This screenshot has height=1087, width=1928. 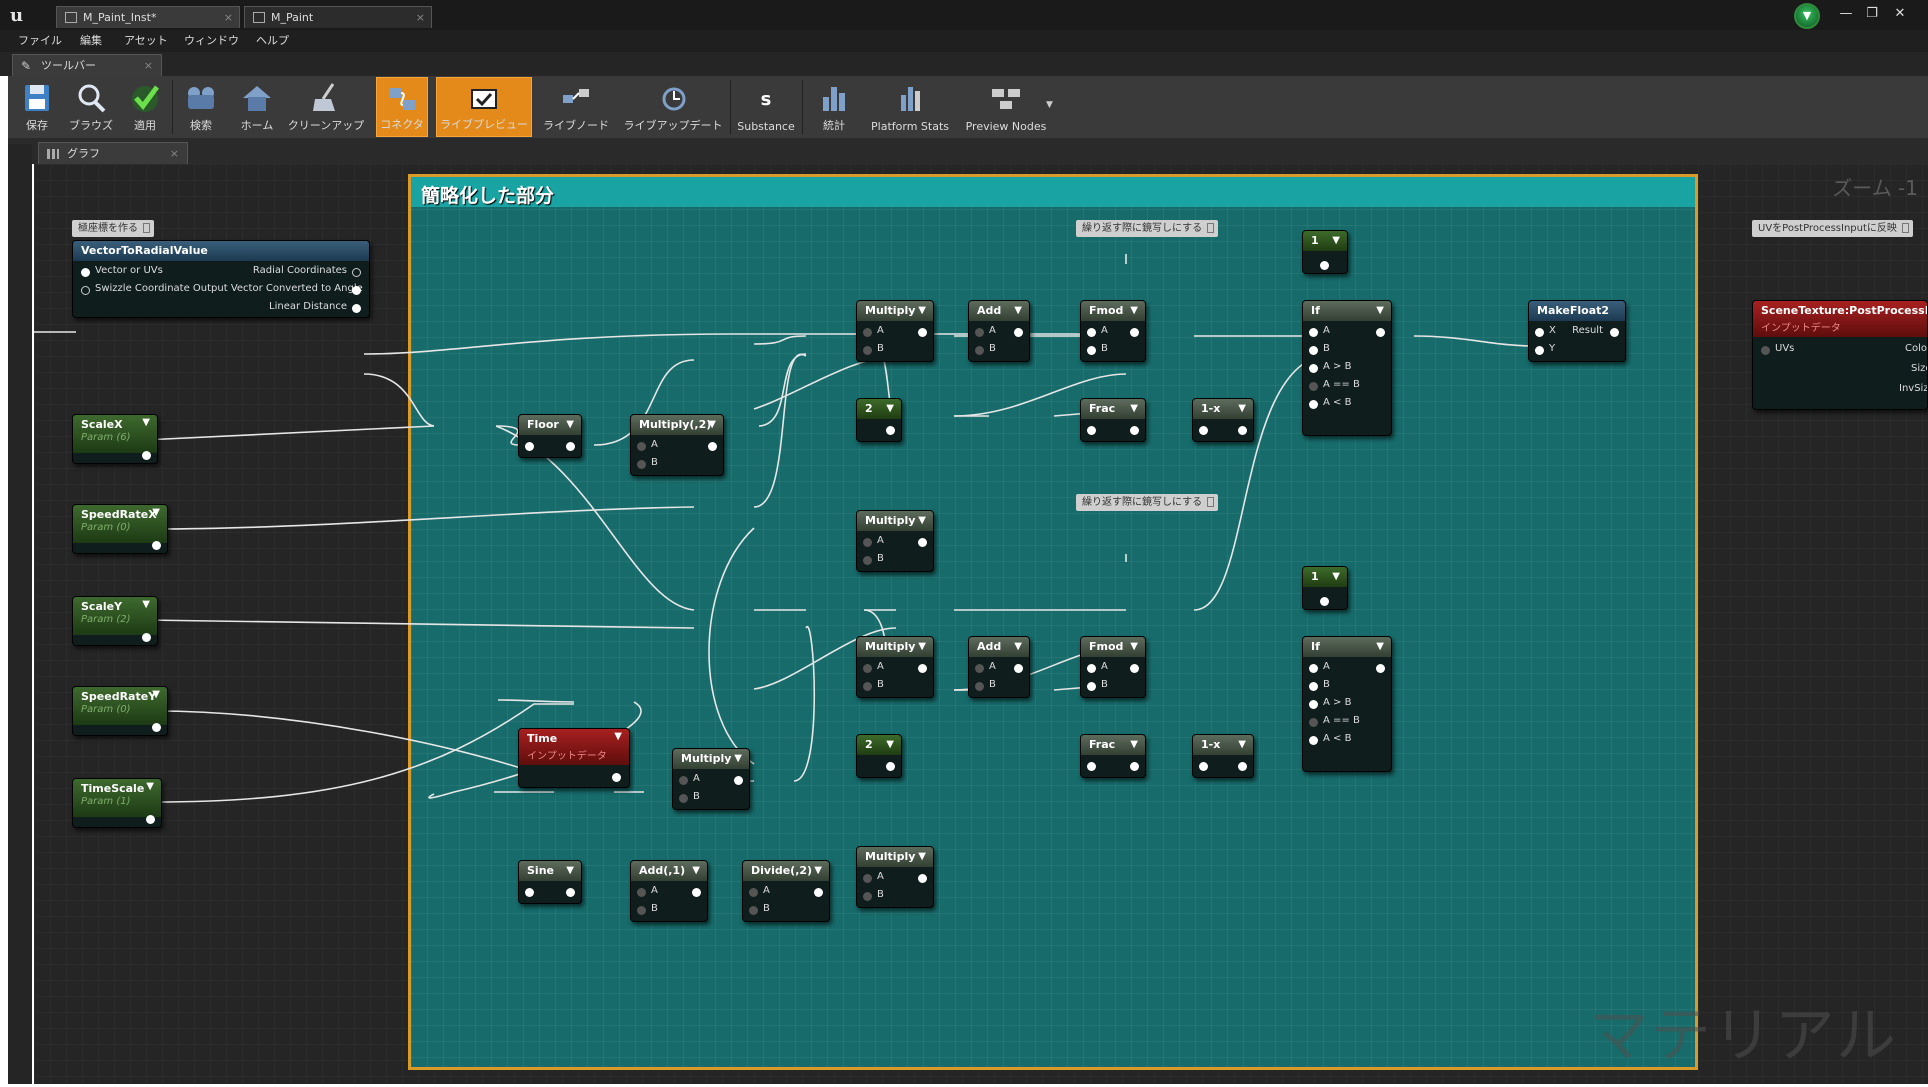 What do you see at coordinates (272, 41) in the screenshot?
I see `menu-help: ヘルプ` at bounding box center [272, 41].